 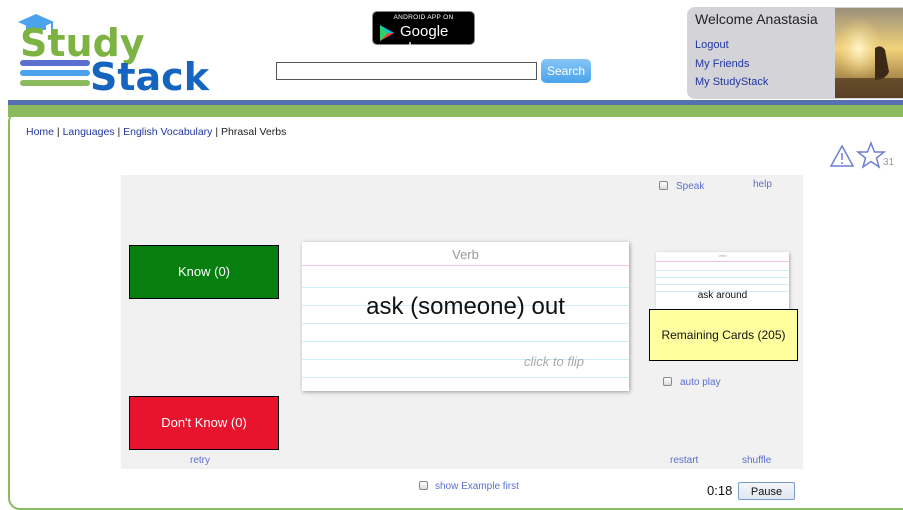 I want to click on card-category: Verb, so click(x=465, y=254).